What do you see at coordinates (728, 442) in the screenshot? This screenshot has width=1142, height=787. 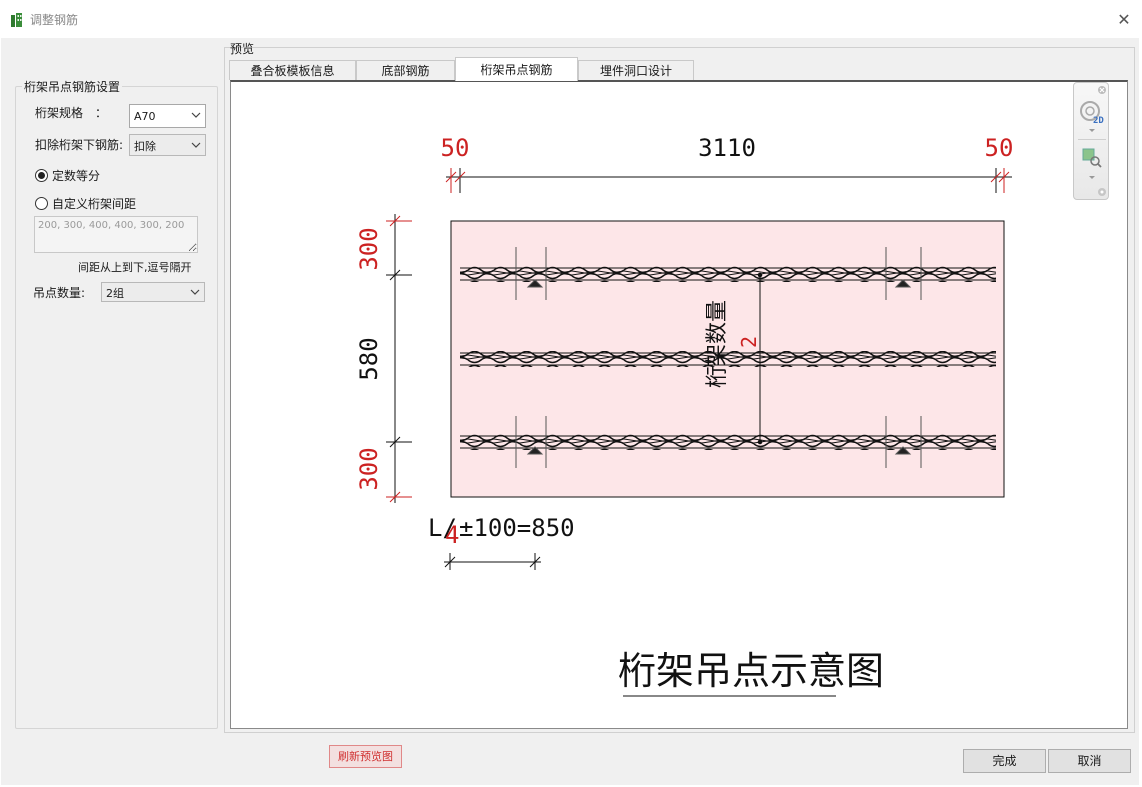 I see `truss-rebar-bottom` at bounding box center [728, 442].